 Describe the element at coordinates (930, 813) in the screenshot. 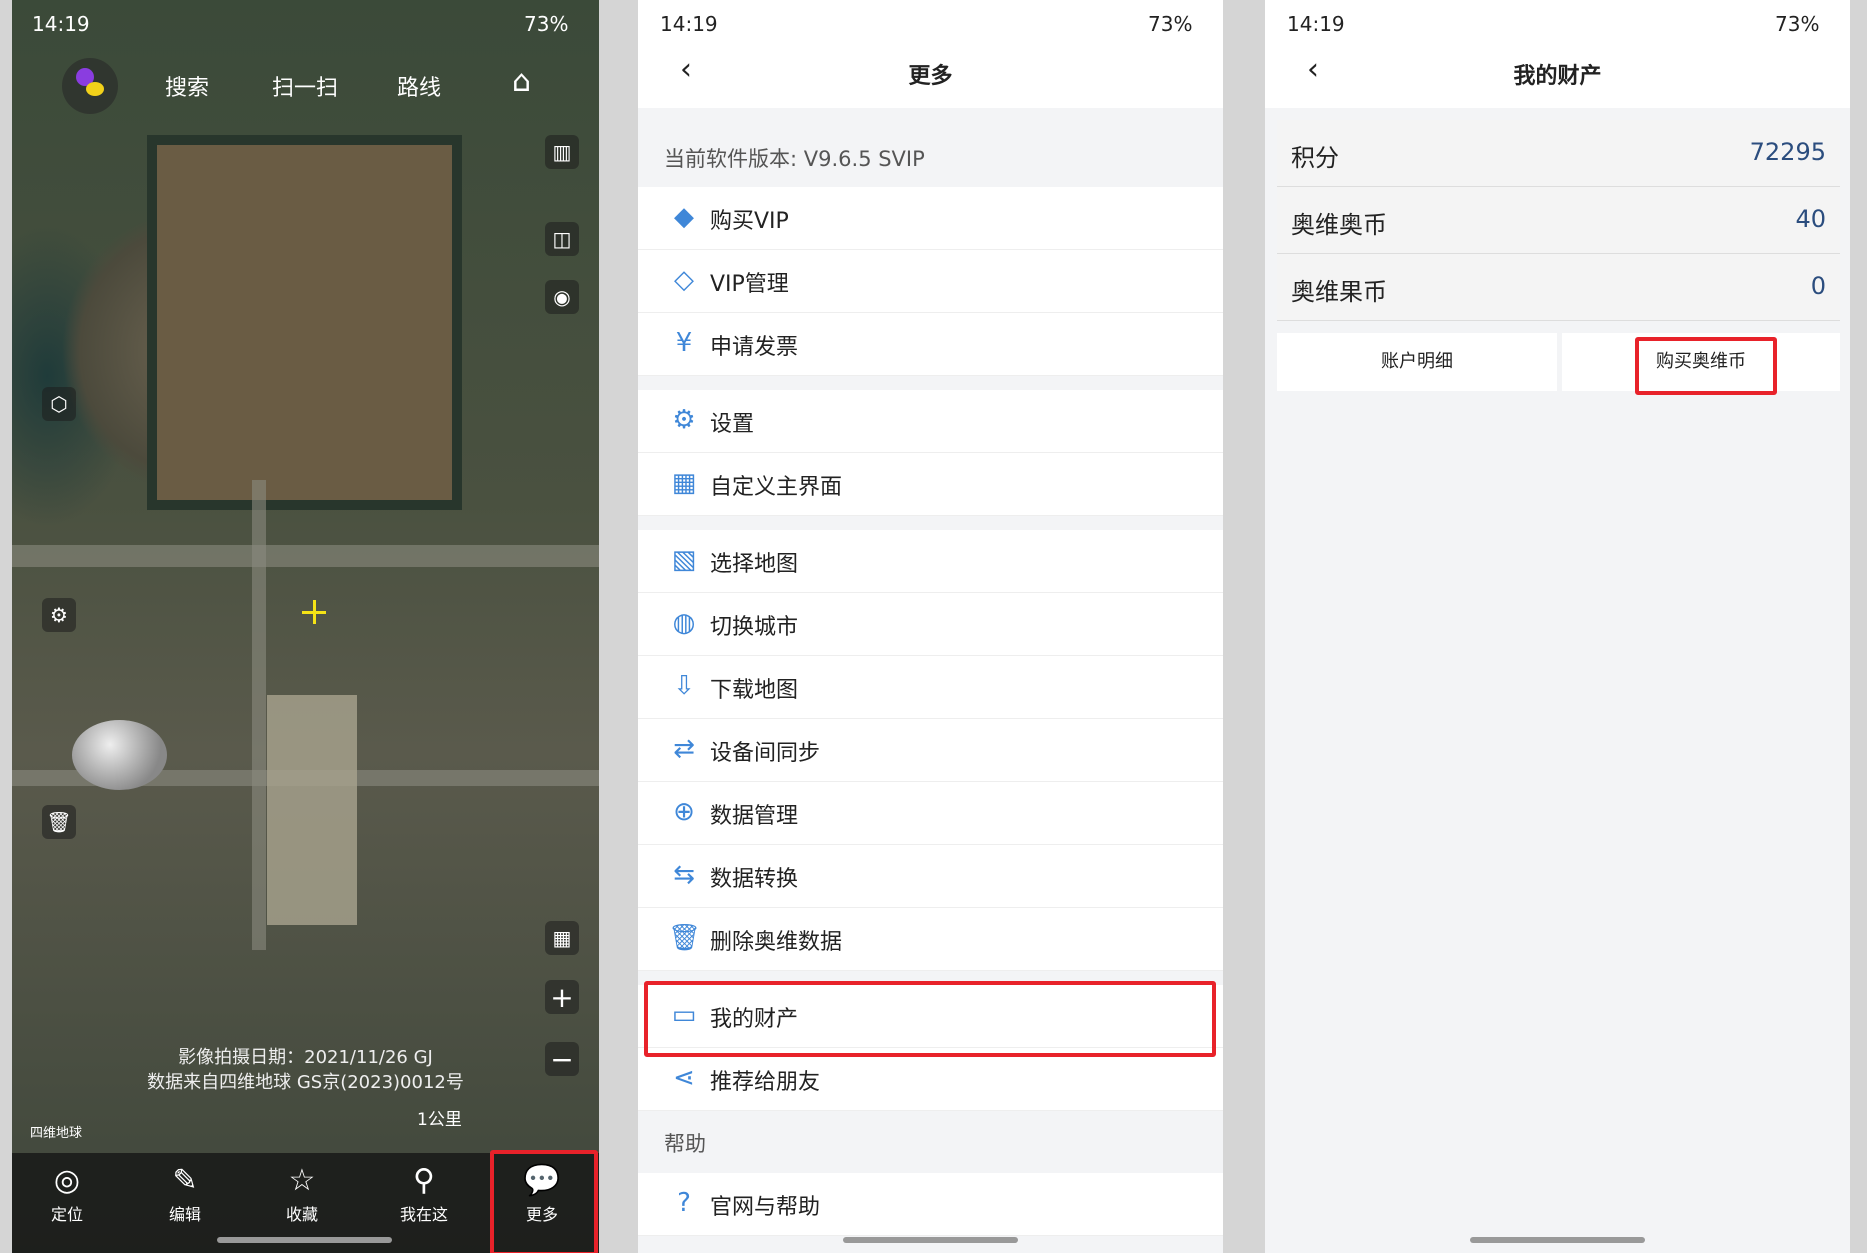

I see `menu-data-manage: ⊕ 数据管理` at that location.